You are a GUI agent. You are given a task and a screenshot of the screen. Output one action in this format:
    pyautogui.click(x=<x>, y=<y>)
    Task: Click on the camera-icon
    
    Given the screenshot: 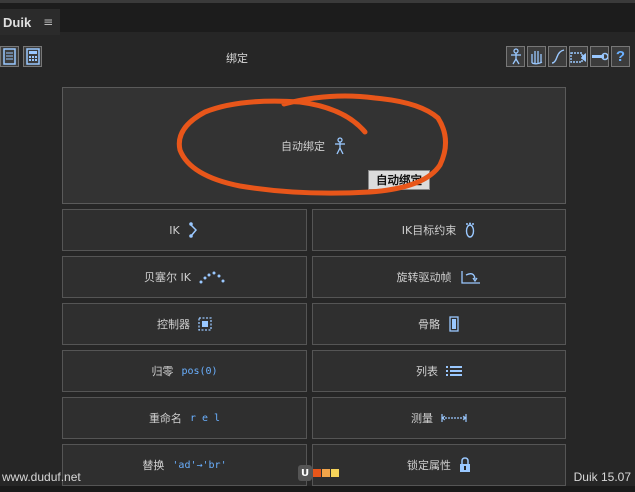 What is the action you would take?
    pyautogui.click(x=578, y=56)
    